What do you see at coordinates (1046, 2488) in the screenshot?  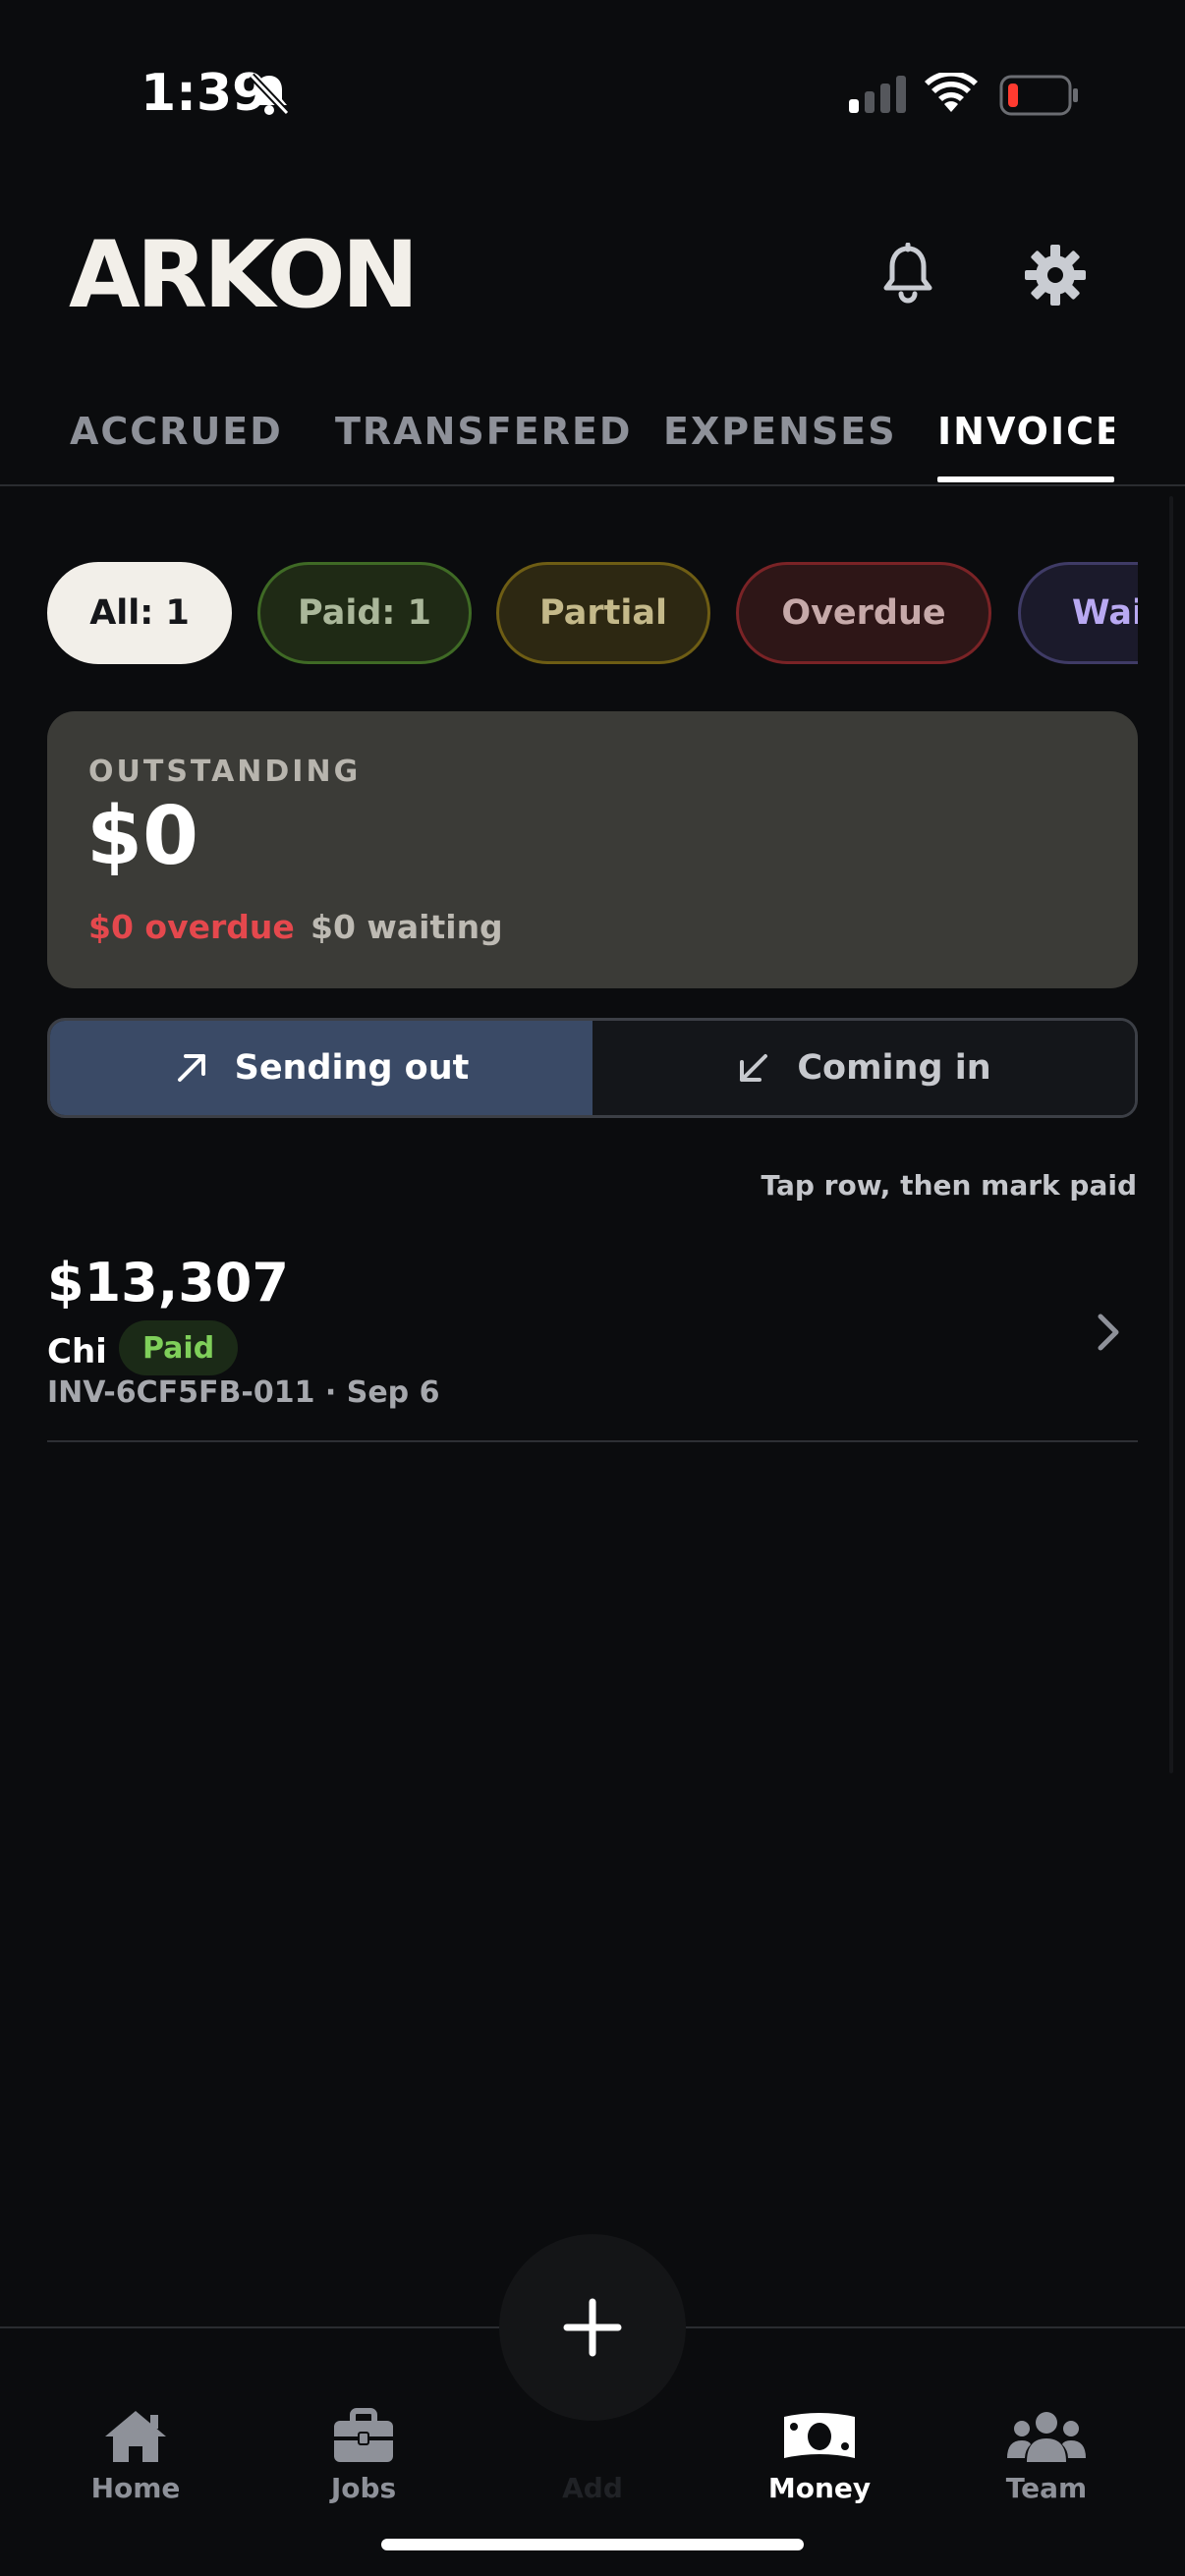 I see `nav-team-label: Team` at bounding box center [1046, 2488].